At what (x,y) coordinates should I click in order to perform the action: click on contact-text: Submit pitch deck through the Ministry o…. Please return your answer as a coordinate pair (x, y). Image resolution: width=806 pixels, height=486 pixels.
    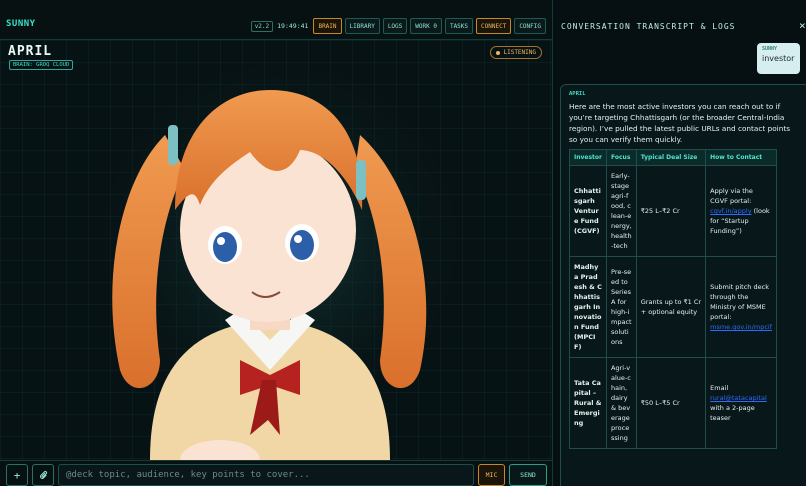
    Looking at the image, I should click on (739, 302).